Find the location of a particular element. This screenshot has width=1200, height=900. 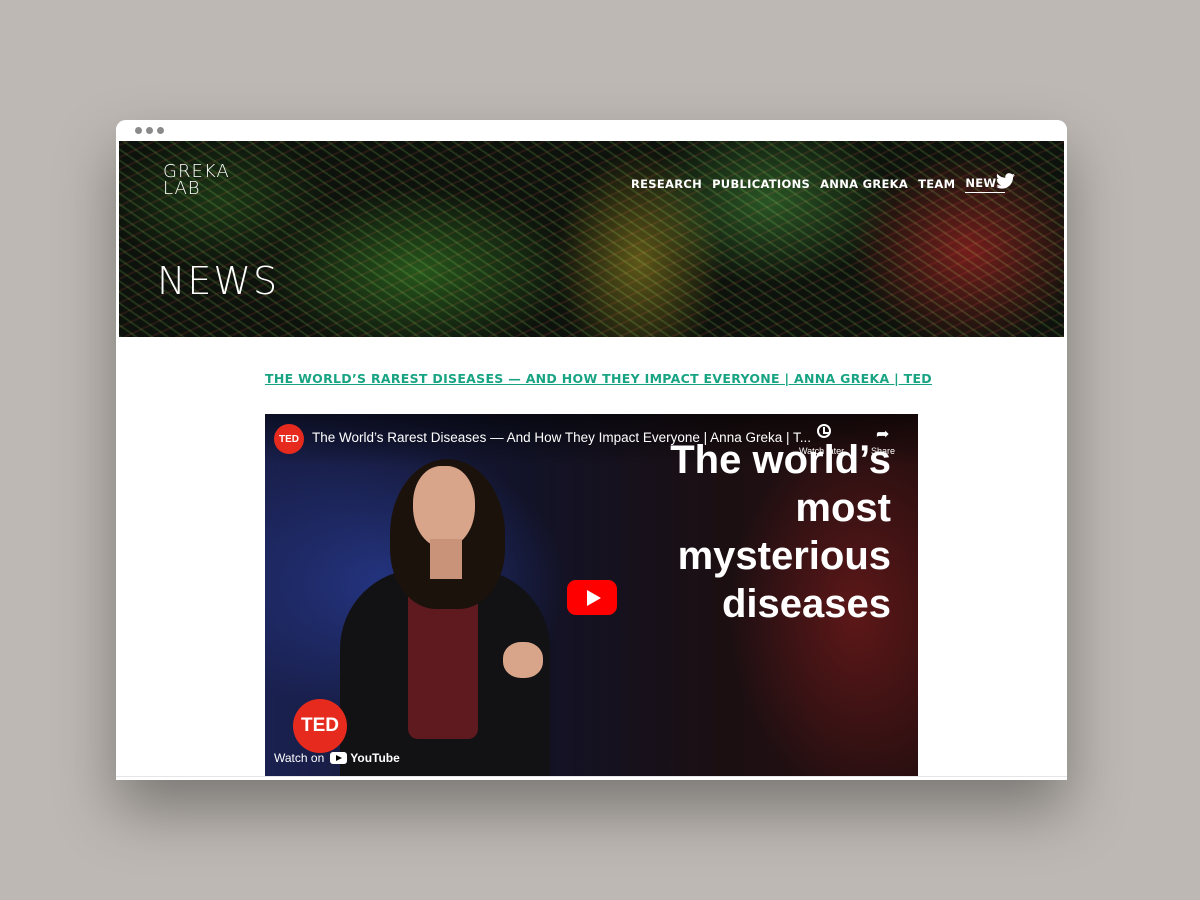

site-logo: GREKA LAB is located at coordinates (196, 181).